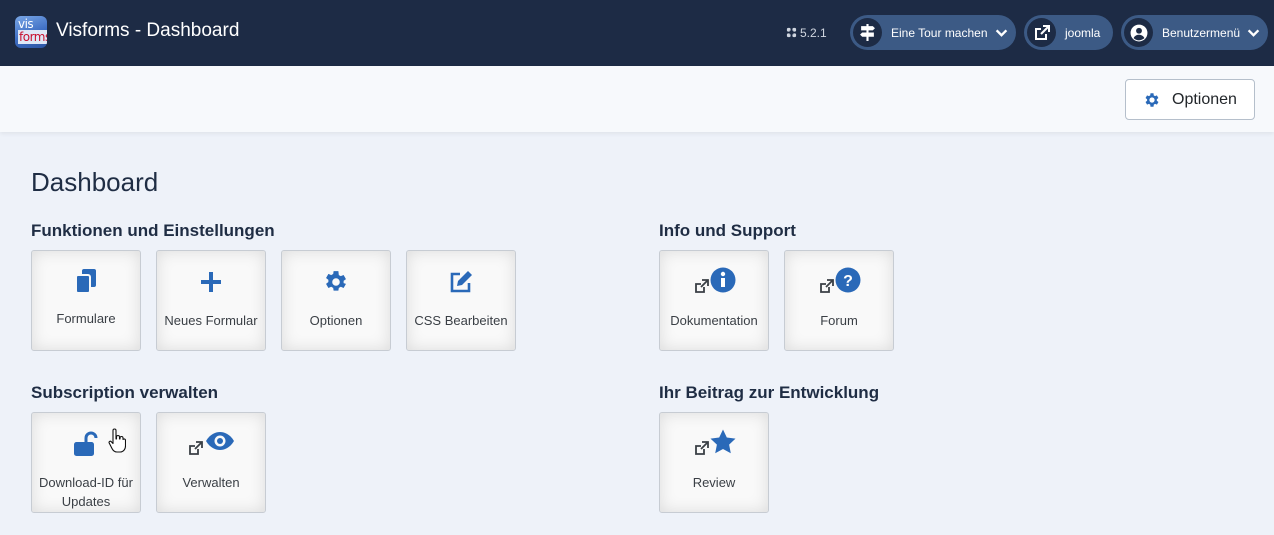 This screenshot has width=1274, height=535. I want to click on tile-dokumentation: Dokumentation, so click(714, 300).